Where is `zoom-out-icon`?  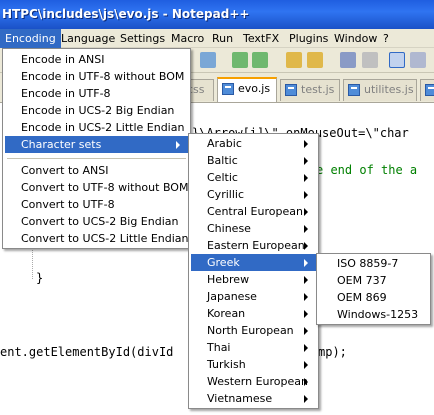 zoom-out-icon is located at coordinates (260, 60).